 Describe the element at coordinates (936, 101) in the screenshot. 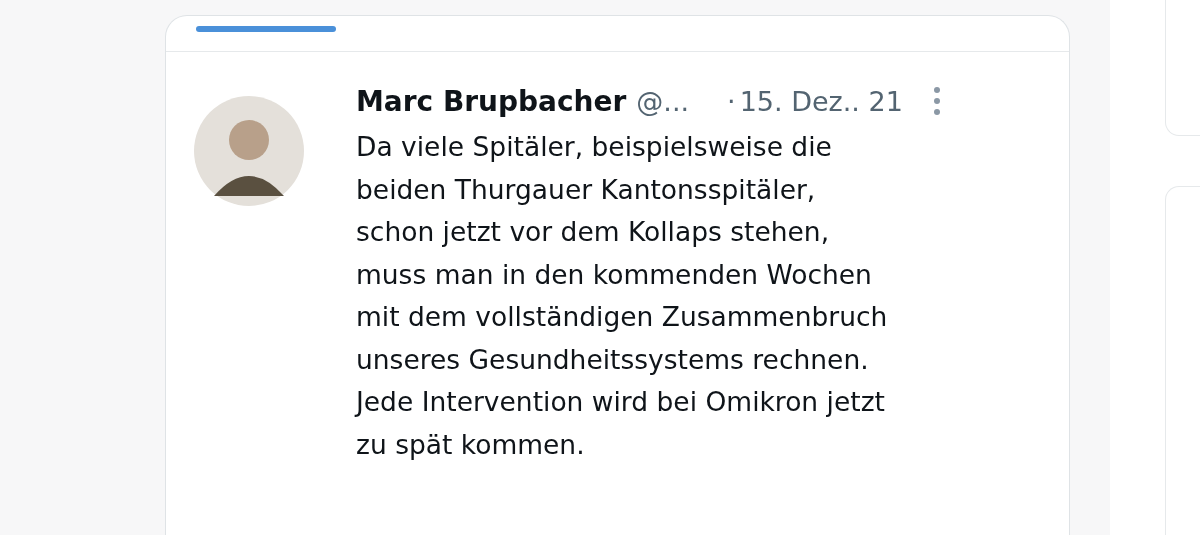

I see `more-icon` at that location.